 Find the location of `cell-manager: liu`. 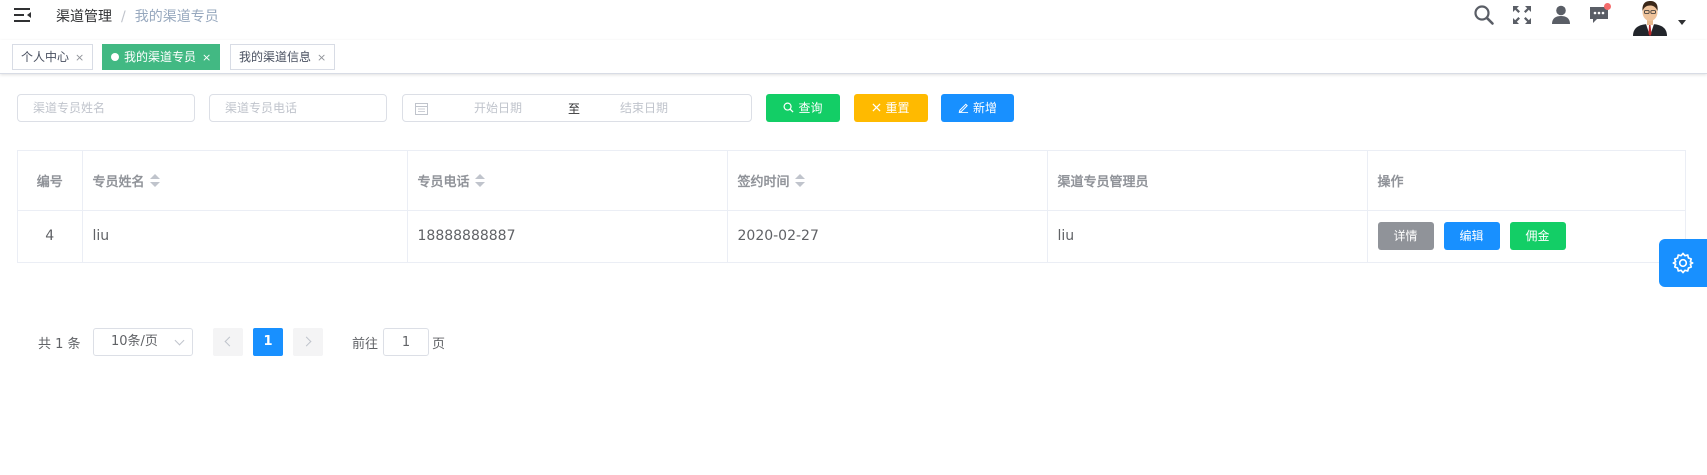

cell-manager: liu is located at coordinates (1207, 236).